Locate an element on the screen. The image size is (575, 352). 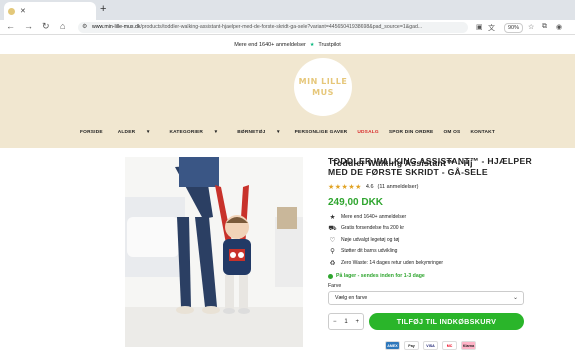
product-rating: ★★★★★ 4.6 (11 anmeldelser) is located at coordinates (373, 187).